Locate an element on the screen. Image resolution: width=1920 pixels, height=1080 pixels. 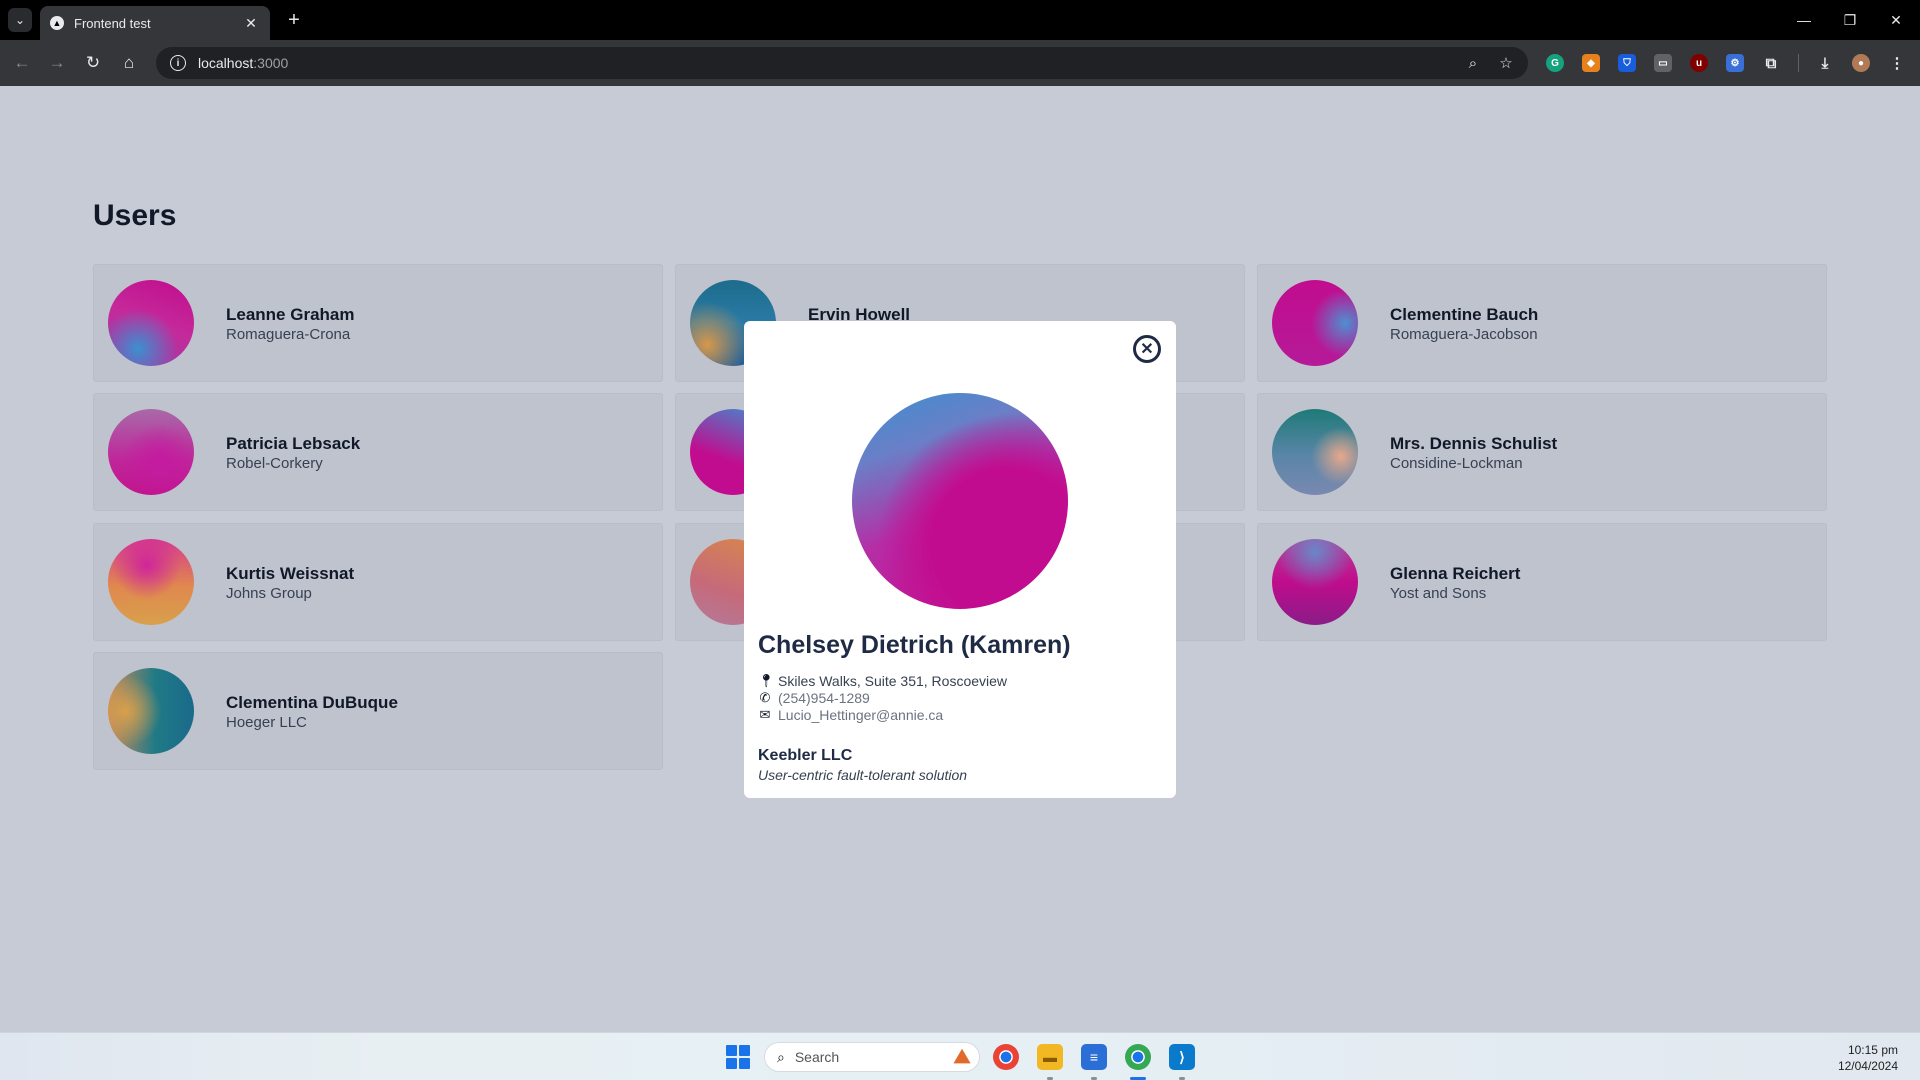
download-icon: ⤓ is located at coordinates (1825, 63).